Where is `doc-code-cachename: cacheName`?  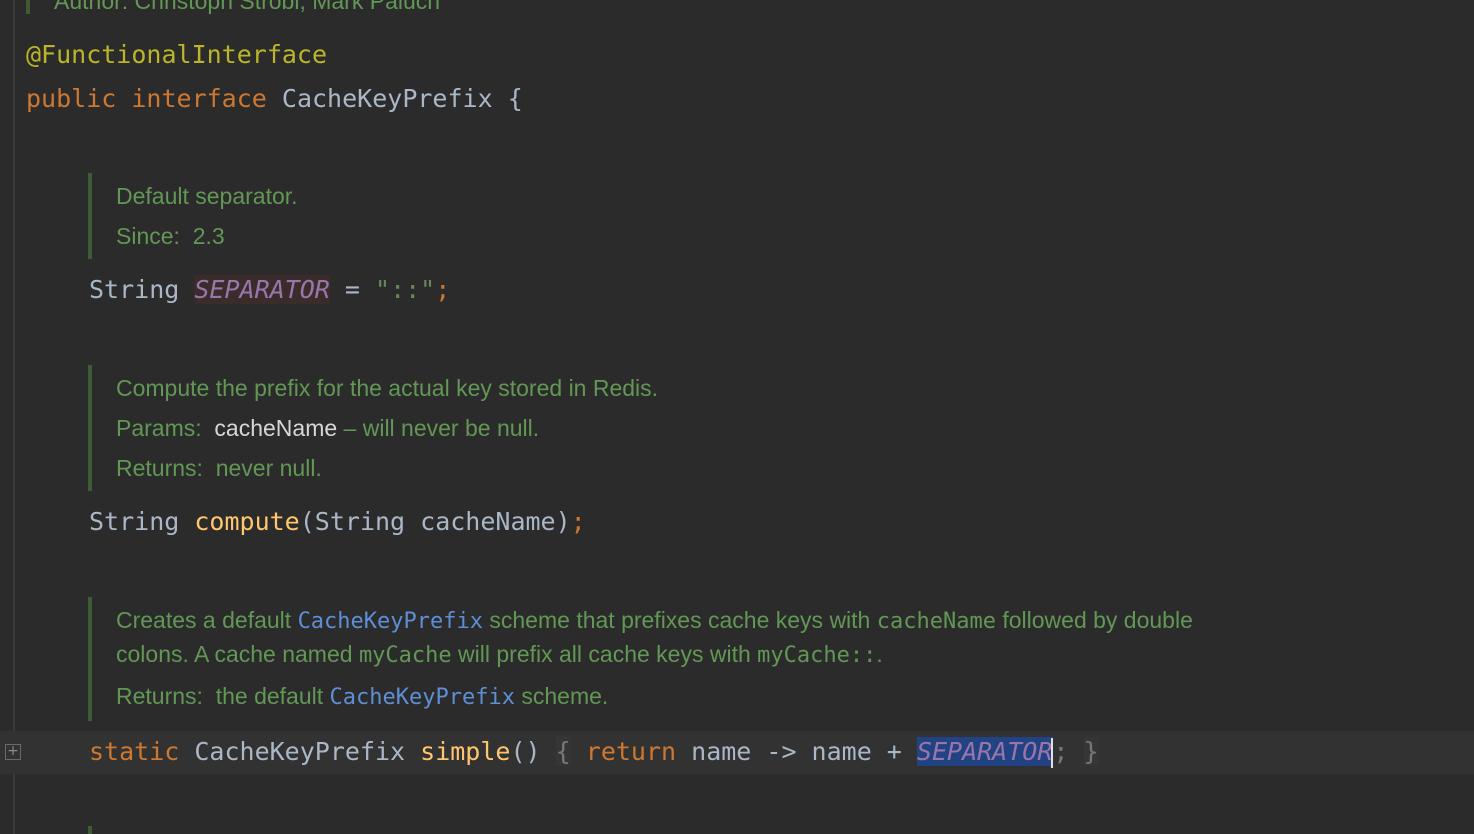
doc-code-cachename: cacheName is located at coordinates (936, 621).